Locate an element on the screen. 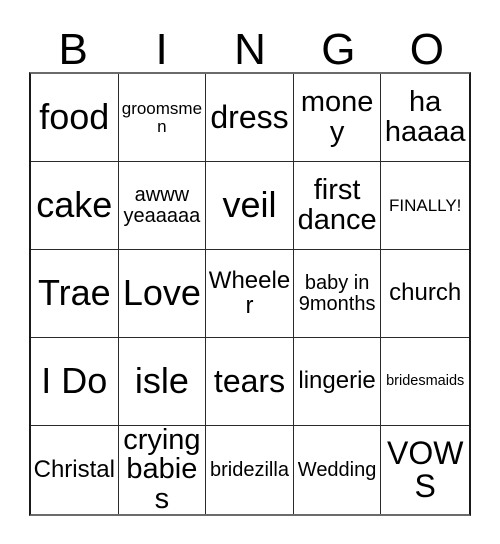 Image resolution: width=500 pixels, height=544 pixels. bingo-cell: VOWS is located at coordinates (425, 470).